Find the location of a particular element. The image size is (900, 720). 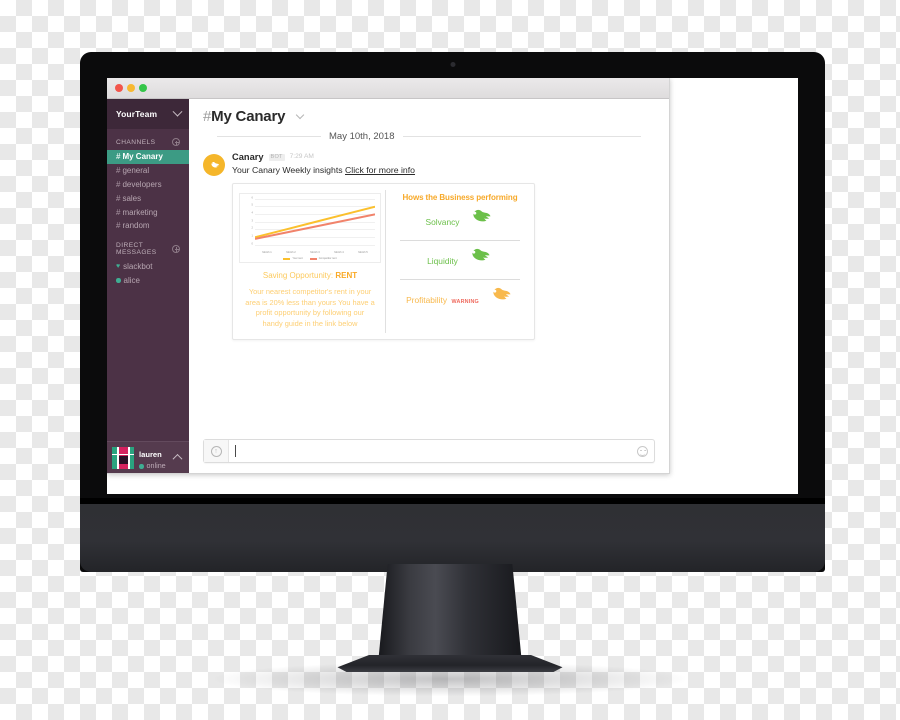

x-tick-label: Month 3 is located at coordinates (315, 253).